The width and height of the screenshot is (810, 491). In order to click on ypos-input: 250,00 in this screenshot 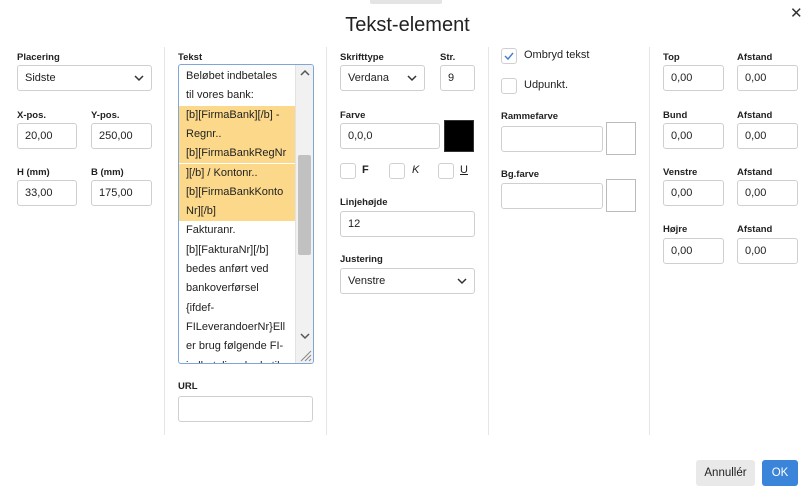, I will do `click(121, 136)`.